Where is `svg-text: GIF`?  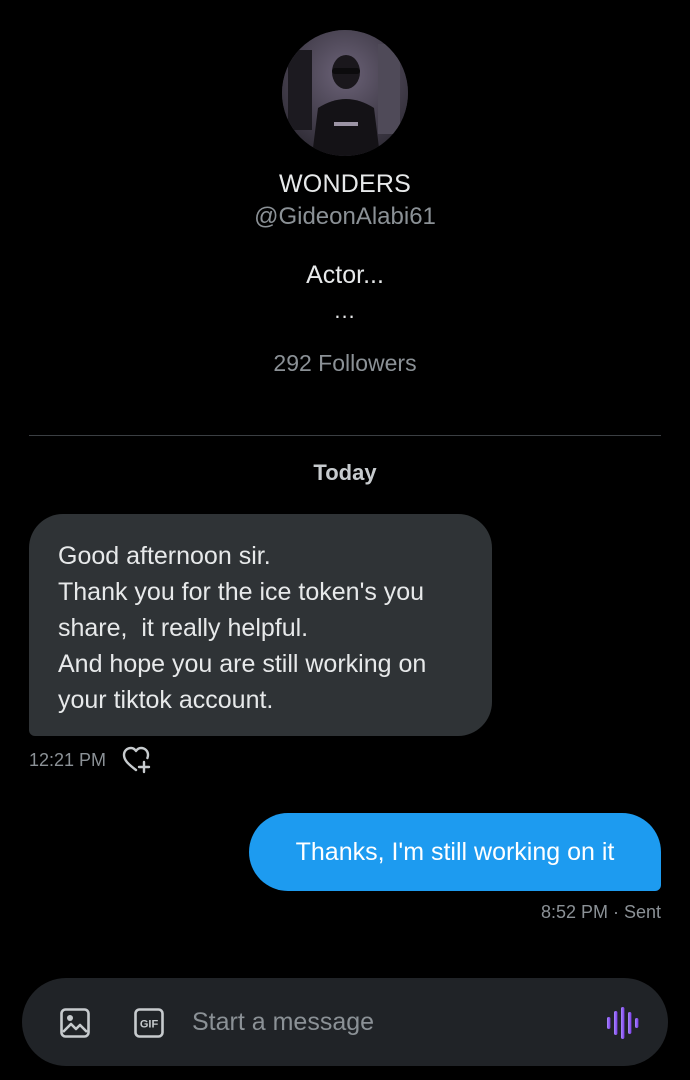
svg-text: GIF is located at coordinates (149, 1025).